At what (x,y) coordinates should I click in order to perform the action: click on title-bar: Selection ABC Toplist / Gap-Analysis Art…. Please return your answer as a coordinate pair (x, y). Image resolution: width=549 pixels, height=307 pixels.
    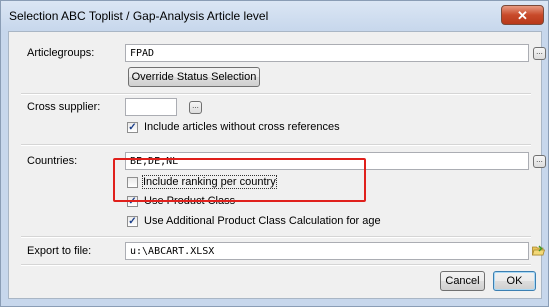
    Looking at the image, I should click on (274, 16).